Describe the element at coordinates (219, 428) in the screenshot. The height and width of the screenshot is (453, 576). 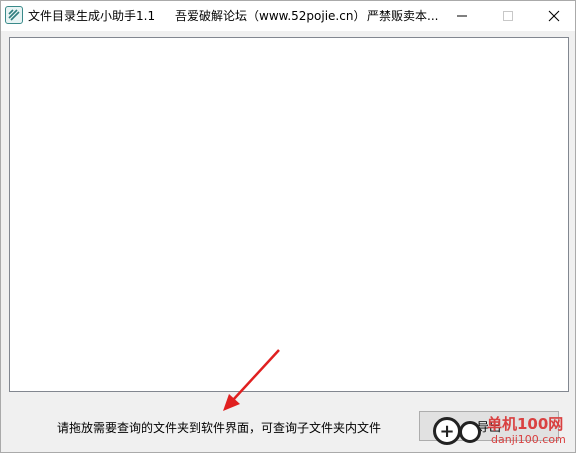
I see `drop-hint-text: 请拖放需要查询的文件夹到软件界面，可查询子文件夹内文件` at that location.